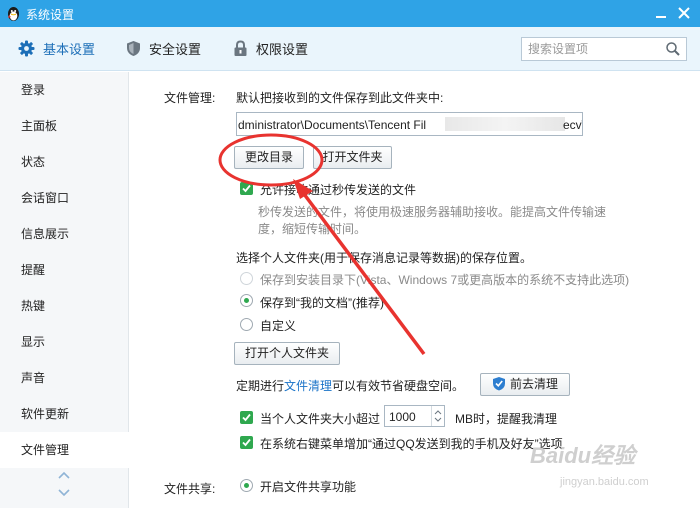  What do you see at coordinates (322, 303) in the screenshot?
I see `radio-my-documents-label: 保存到“我的文档”(推荐)` at bounding box center [322, 303].